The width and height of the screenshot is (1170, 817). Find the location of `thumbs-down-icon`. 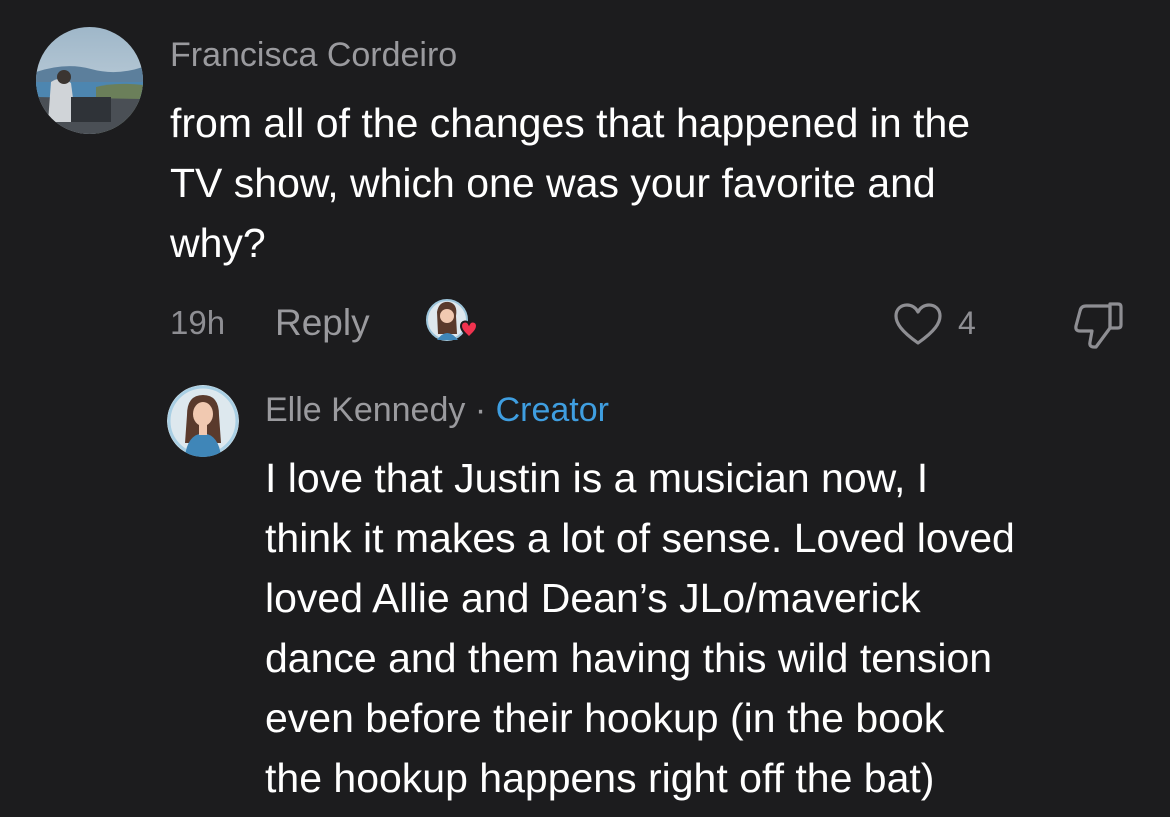

thumbs-down-icon is located at coordinates (1097, 325).